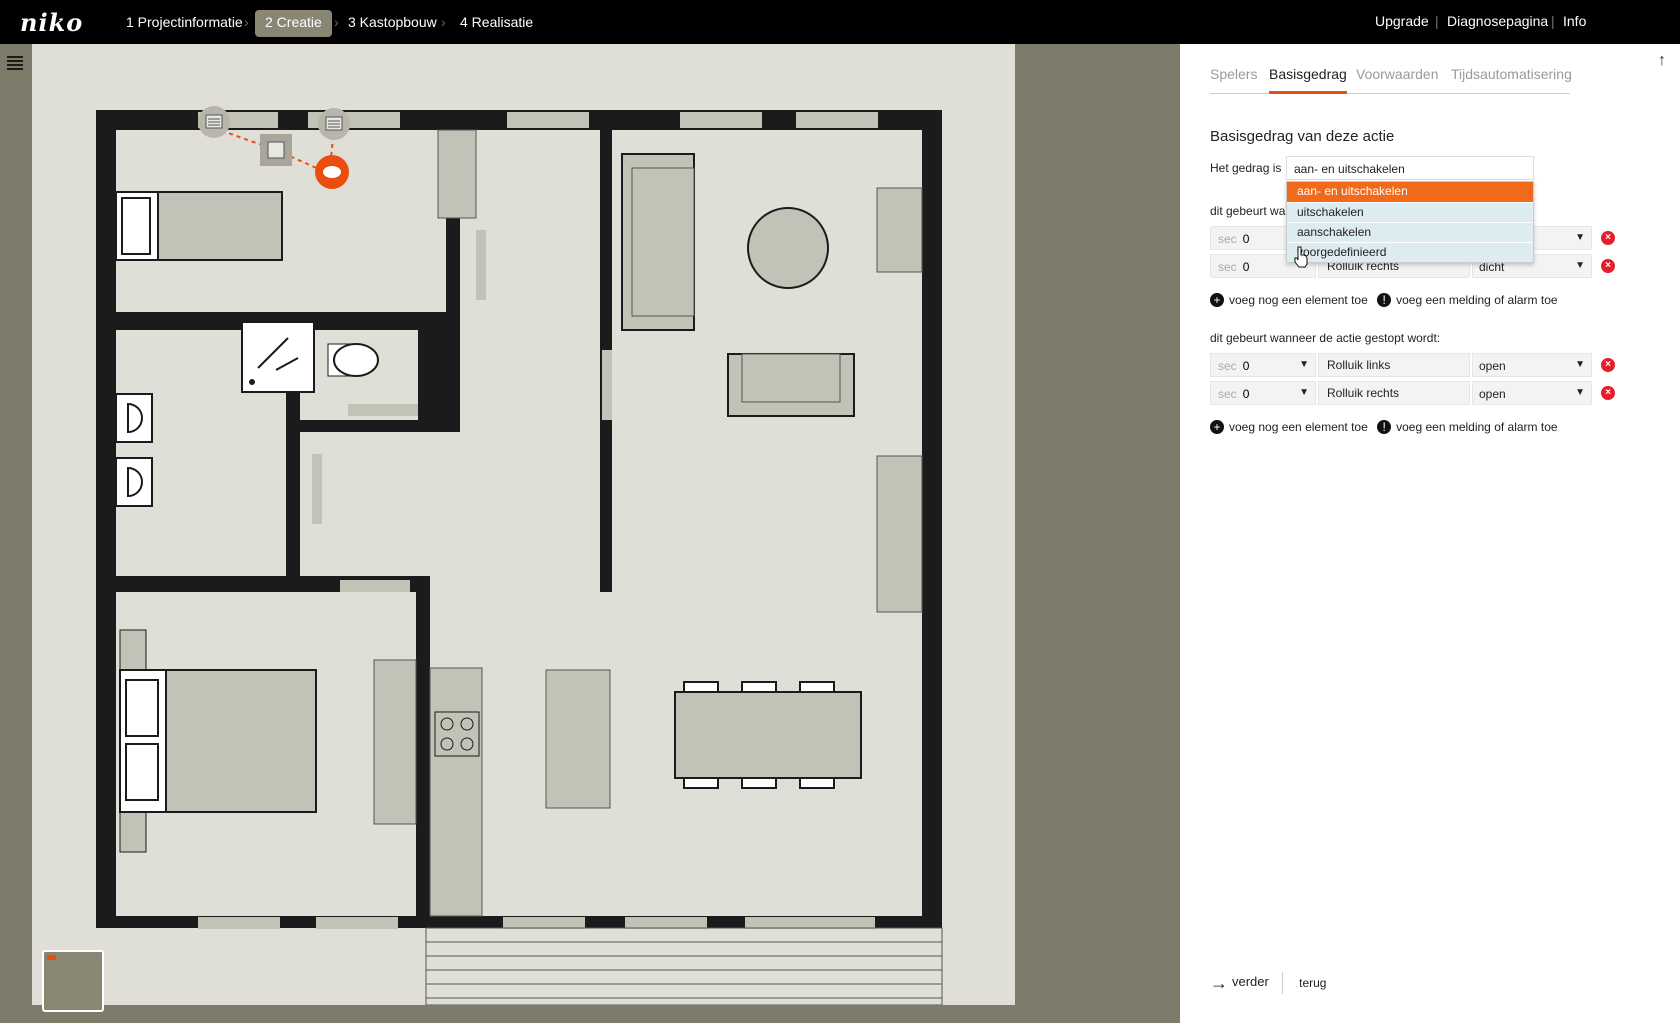  I want to click on rolluik-links-device, so click(214, 122).